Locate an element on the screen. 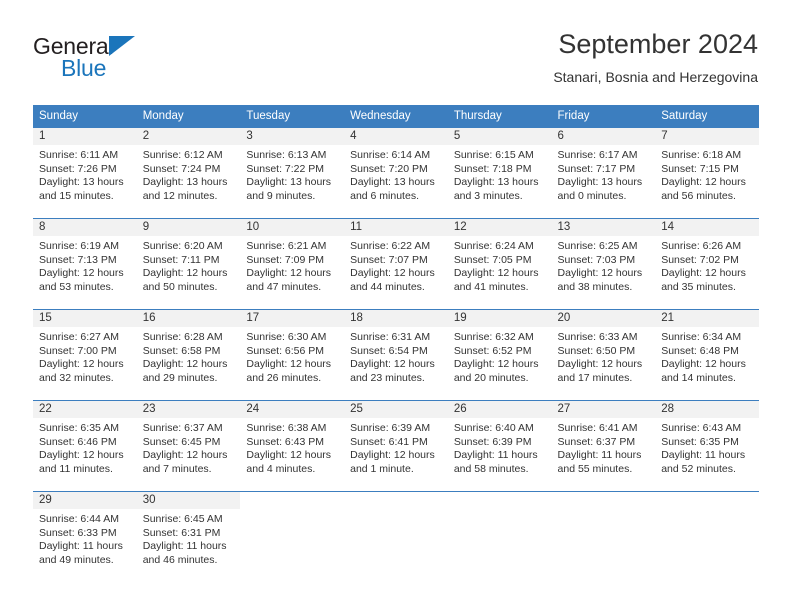 The width and height of the screenshot is (792, 612). day-number: 16 is located at coordinates (188, 318).